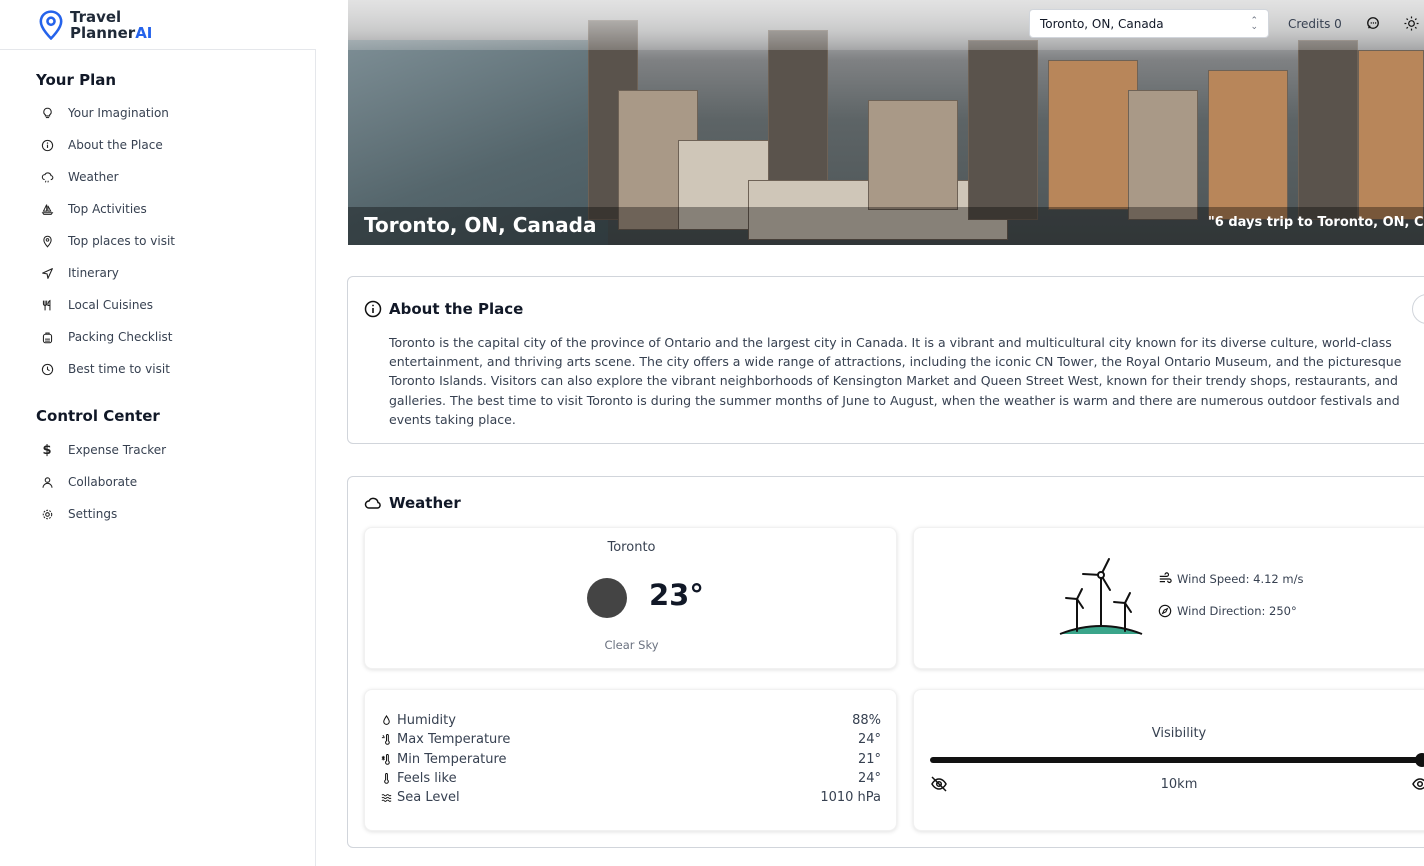 Image resolution: width=1424 pixels, height=866 pixels. What do you see at coordinates (1240, 579) in the screenshot?
I see `wind-speed-text: Wind Speed: 4.12 m/s` at bounding box center [1240, 579].